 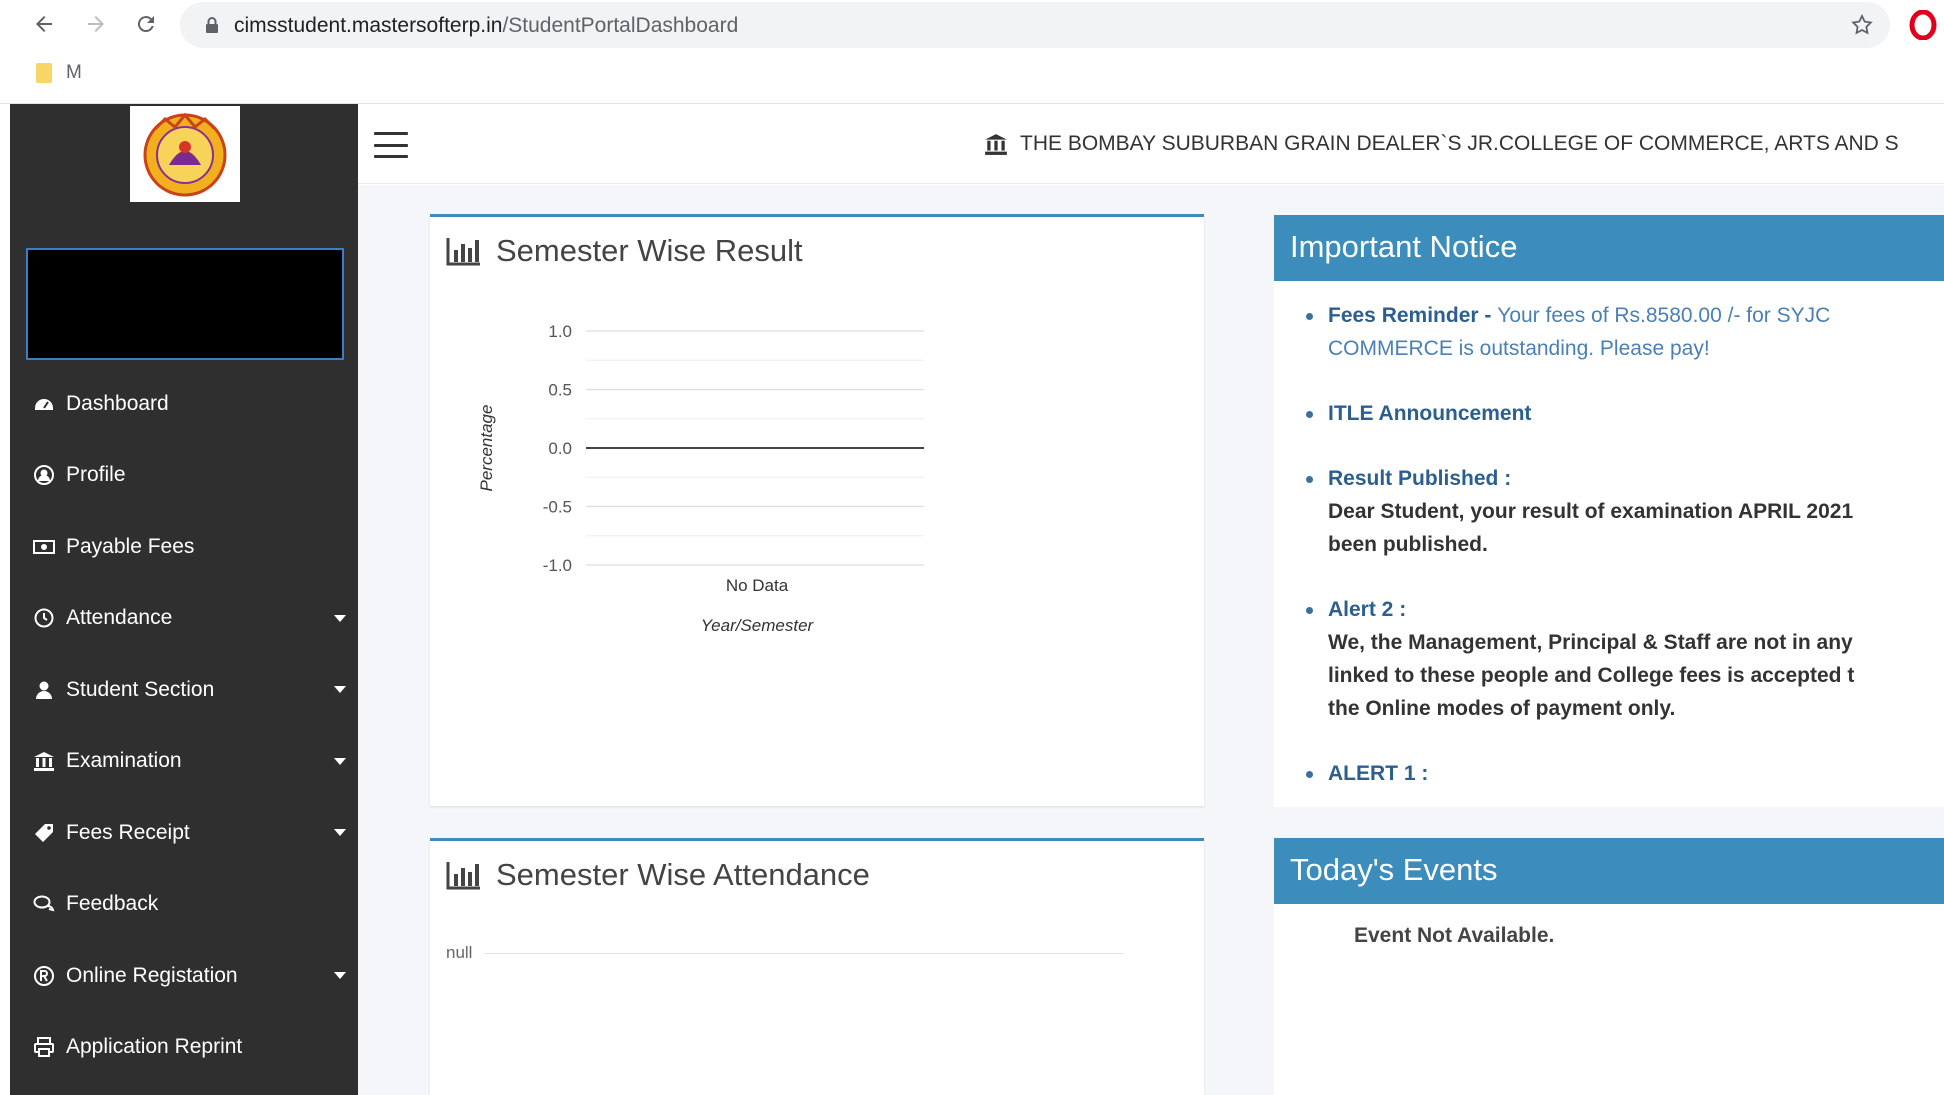 I want to click on sidebar-item-label: Online Registation, so click(x=152, y=975).